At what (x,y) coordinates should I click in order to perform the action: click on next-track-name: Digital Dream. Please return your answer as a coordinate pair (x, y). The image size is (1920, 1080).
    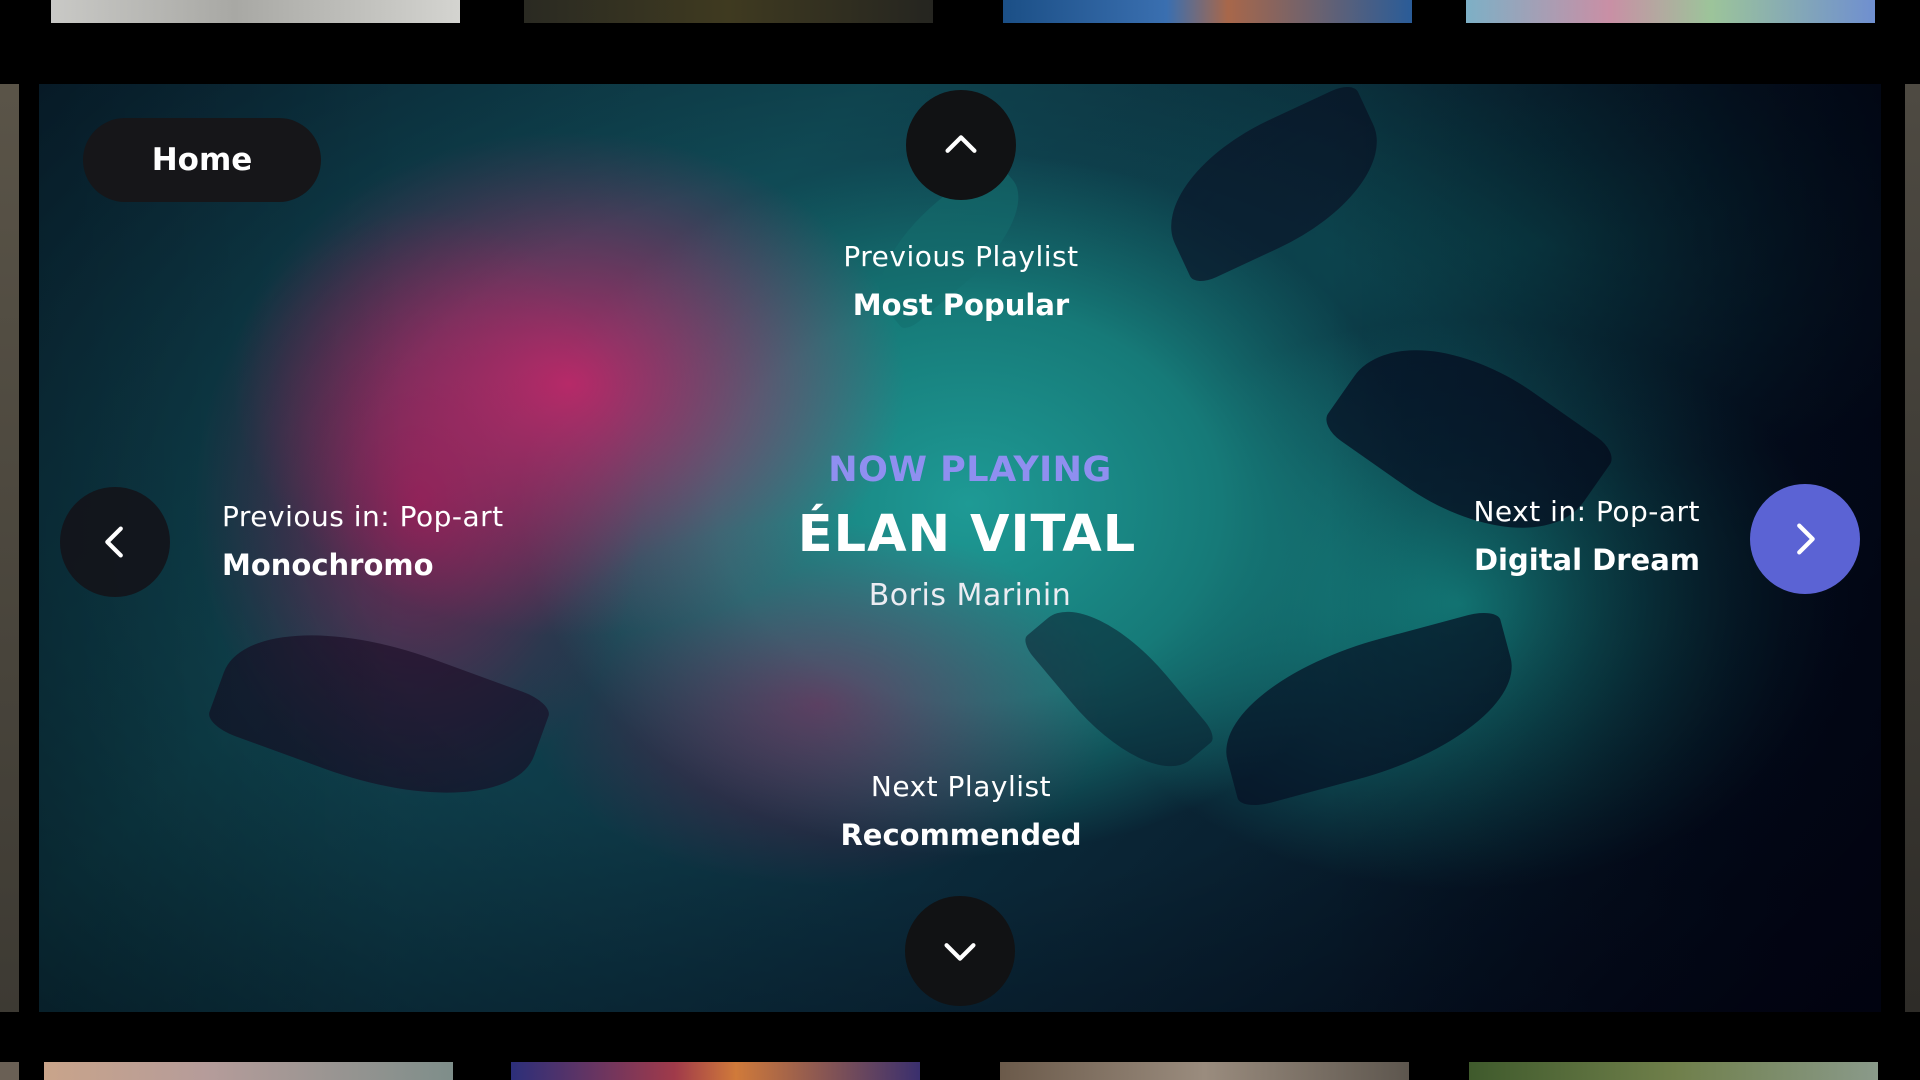
    Looking at the image, I should click on (1587, 560).